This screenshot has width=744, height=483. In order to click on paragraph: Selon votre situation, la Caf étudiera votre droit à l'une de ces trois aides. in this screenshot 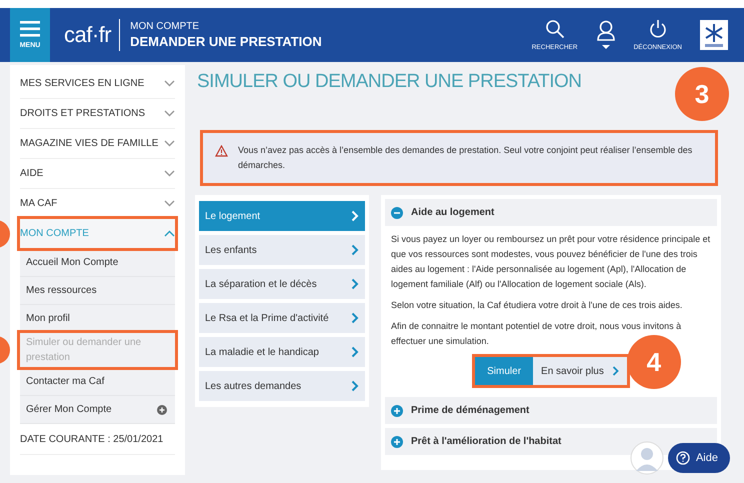, I will do `click(537, 305)`.